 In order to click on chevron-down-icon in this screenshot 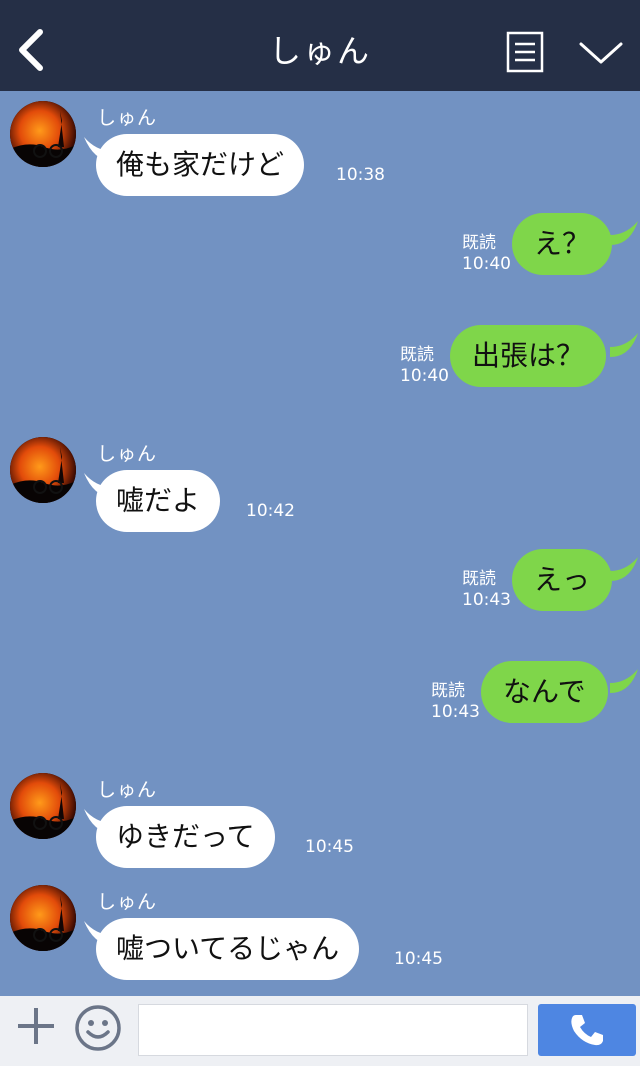, I will do `click(601, 53)`.